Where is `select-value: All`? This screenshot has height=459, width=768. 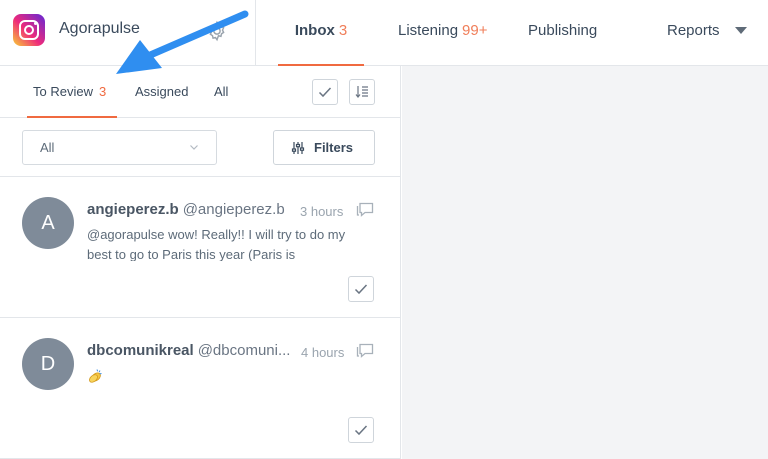
select-value: All is located at coordinates (47, 147).